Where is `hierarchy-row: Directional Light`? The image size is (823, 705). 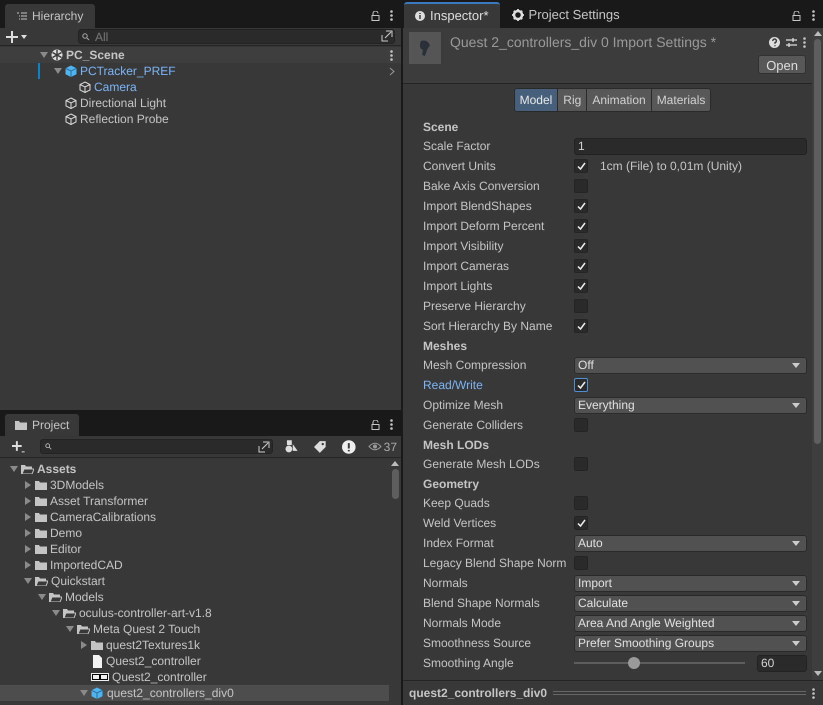
hierarchy-row: Directional Light is located at coordinates (200, 103).